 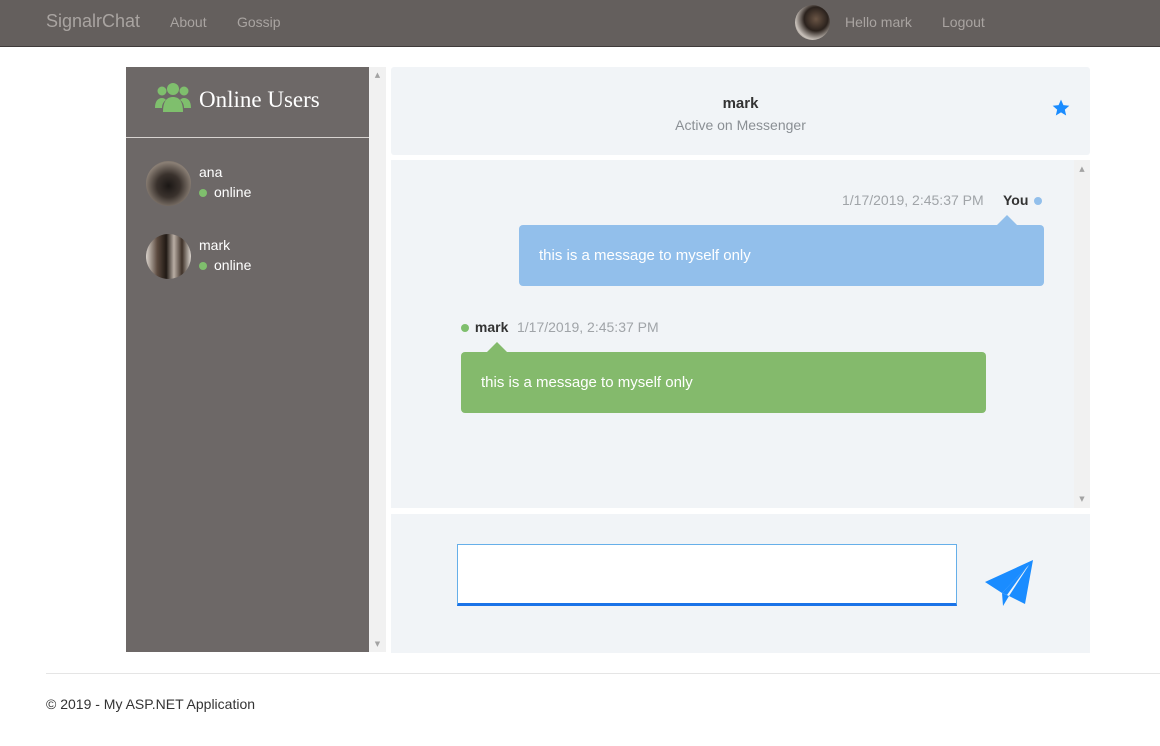 I want to click on message-author-row: You, so click(x=1023, y=200).